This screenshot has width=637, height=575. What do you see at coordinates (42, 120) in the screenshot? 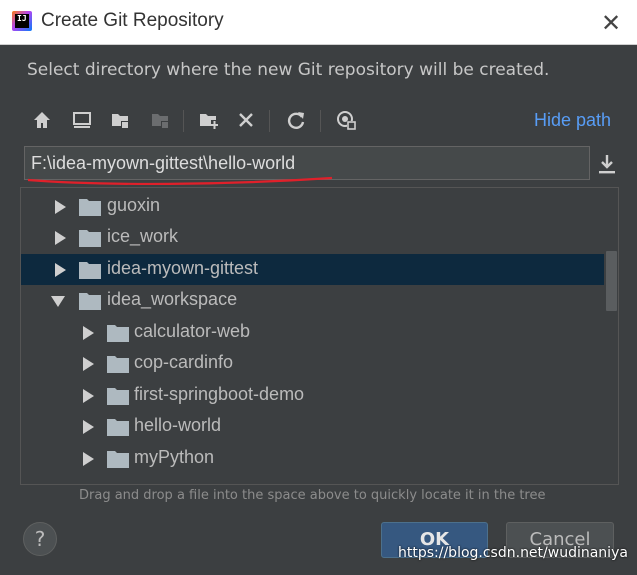
I see `home-icon` at bounding box center [42, 120].